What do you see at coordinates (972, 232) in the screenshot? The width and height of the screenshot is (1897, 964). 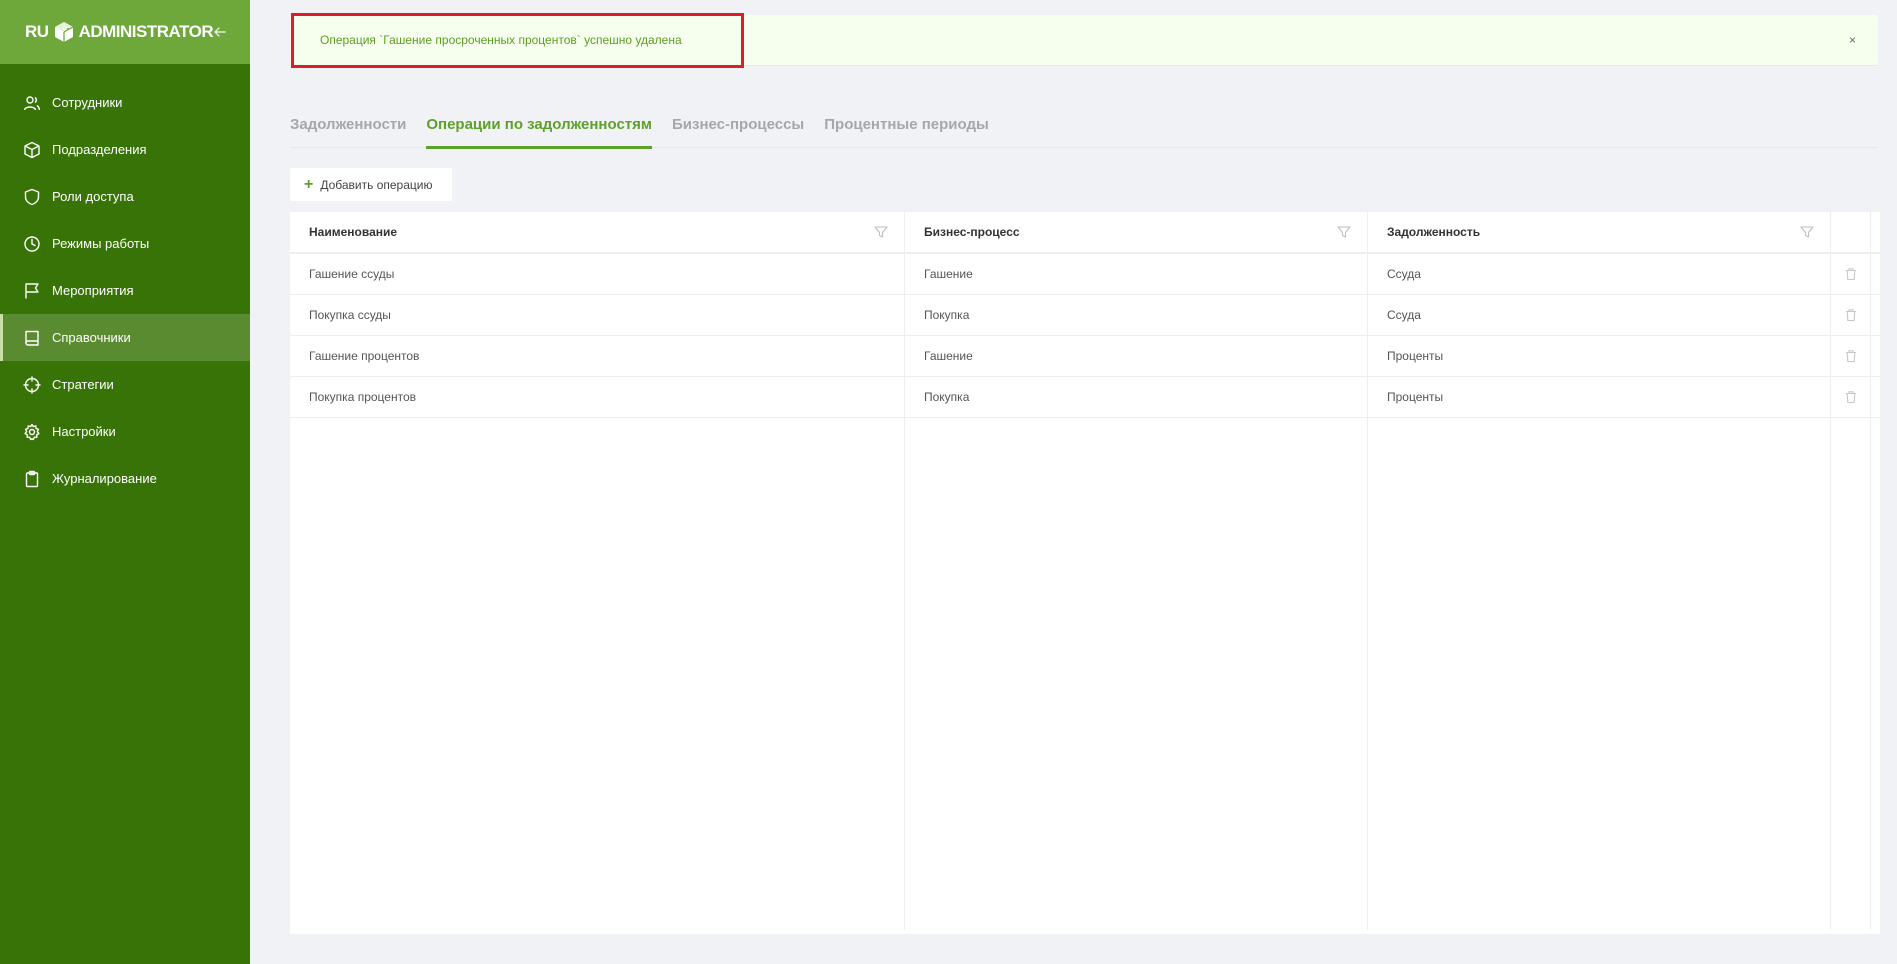 I see `column-header-label: Бизнес-процесс` at bounding box center [972, 232].